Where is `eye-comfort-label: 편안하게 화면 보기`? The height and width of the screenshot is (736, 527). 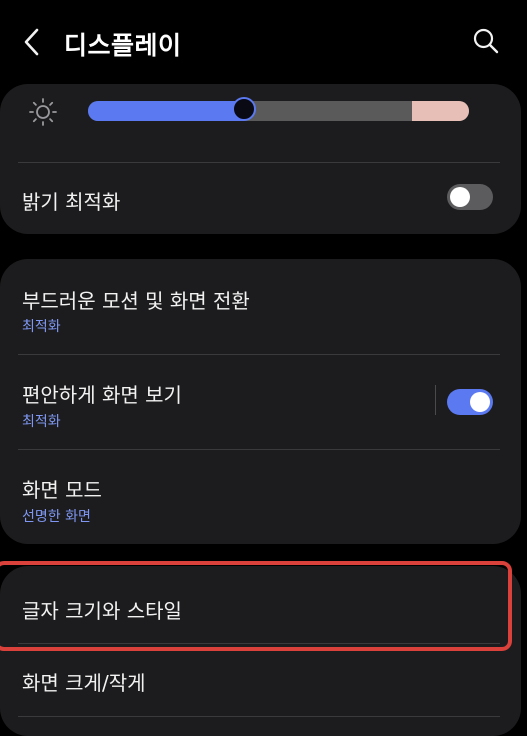 eye-comfort-label: 편안하게 화면 보기 is located at coordinates (102, 395).